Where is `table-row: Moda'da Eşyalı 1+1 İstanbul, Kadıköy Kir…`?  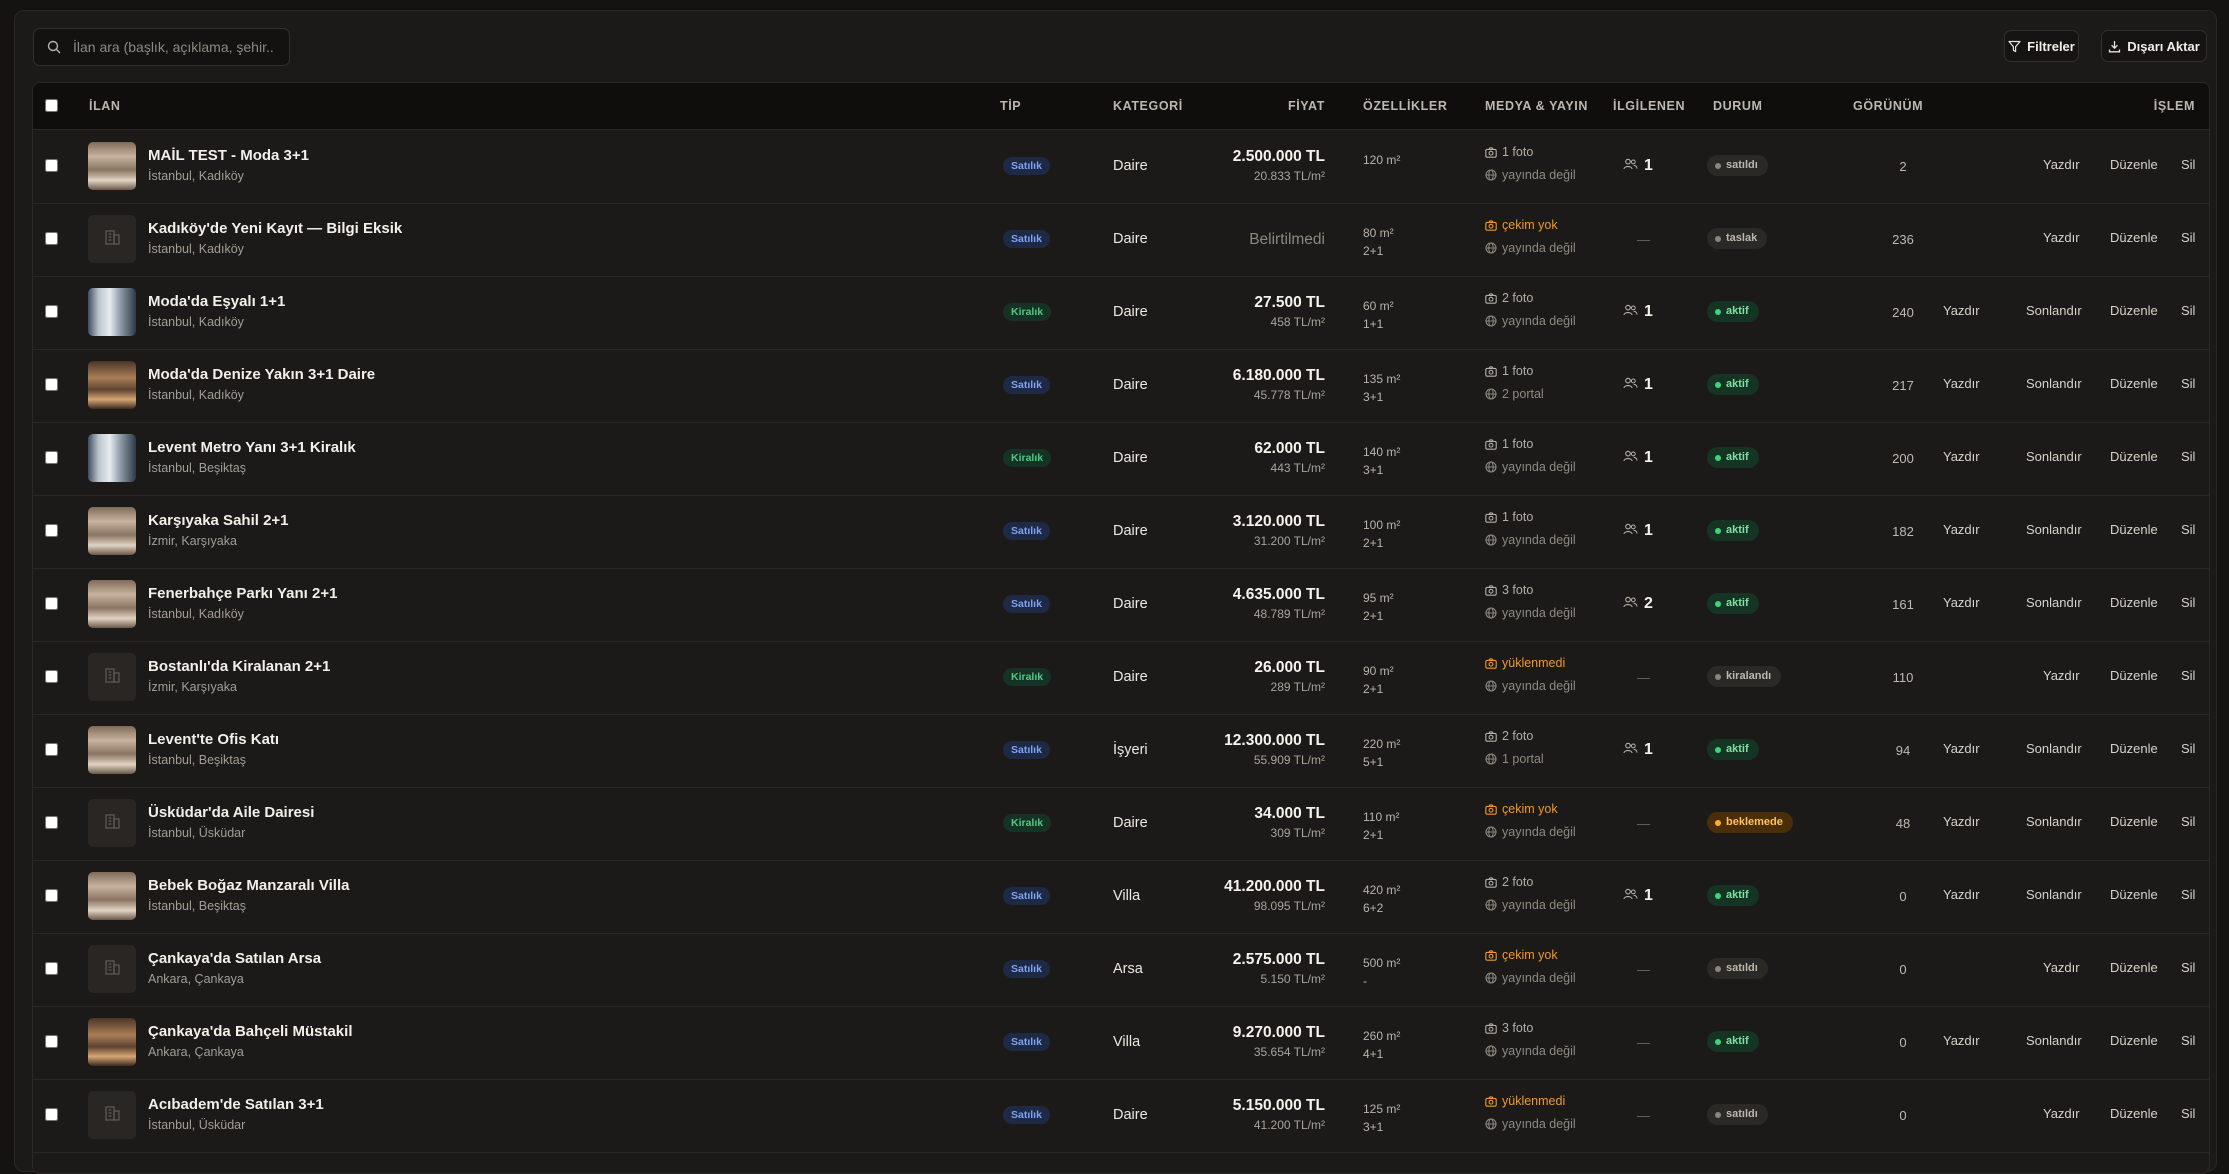 table-row: Moda'da Eşyalı 1+1 İstanbul, Kadıköy Kir… is located at coordinates (1121, 313).